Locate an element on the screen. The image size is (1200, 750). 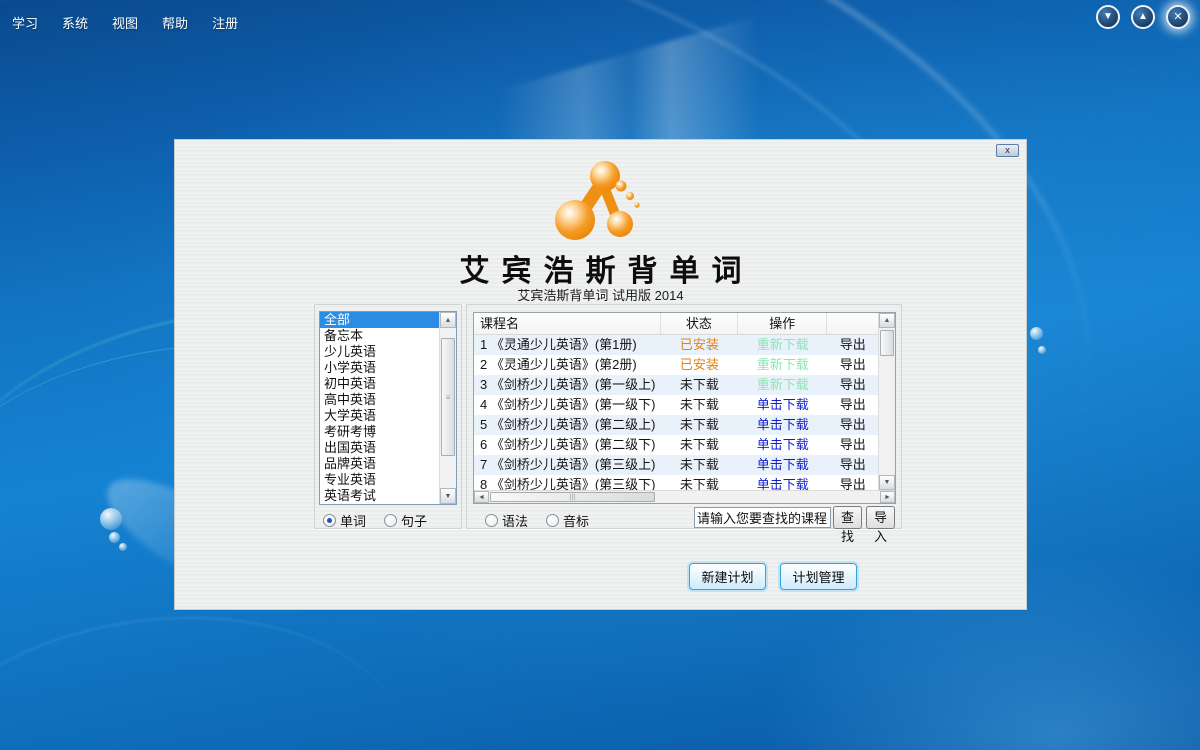
table-header: 课程名 状态 操作 is located at coordinates (676, 324).